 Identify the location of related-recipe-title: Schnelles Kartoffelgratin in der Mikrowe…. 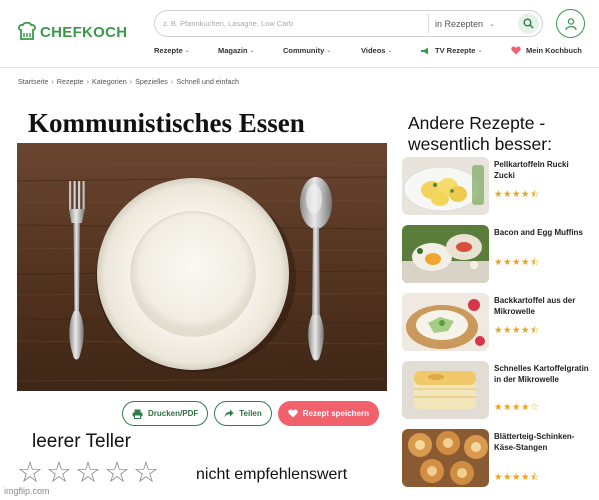
(541, 374).